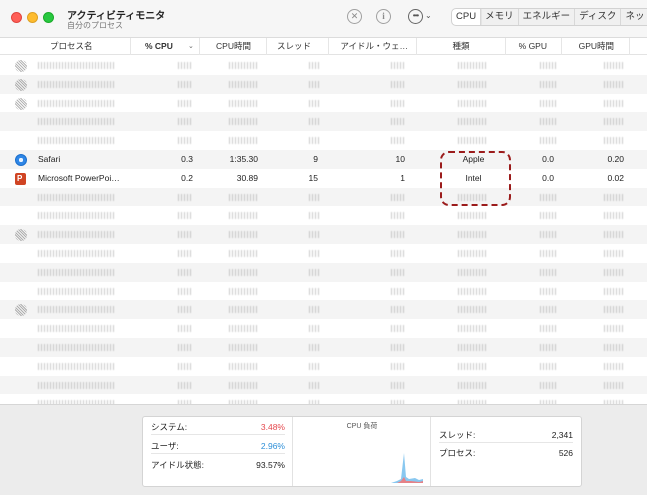 This screenshot has width=647, height=495. I want to click on tab-cpu: CPU, so click(467, 17).